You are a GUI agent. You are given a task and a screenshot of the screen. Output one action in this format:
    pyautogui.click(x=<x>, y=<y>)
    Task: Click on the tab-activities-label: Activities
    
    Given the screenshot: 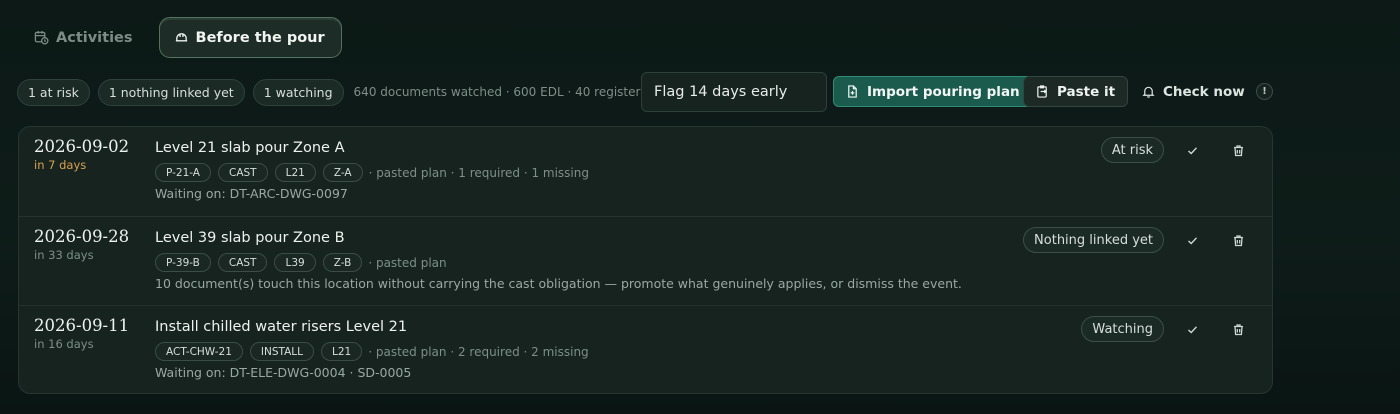 What is the action you would take?
    pyautogui.click(x=94, y=37)
    